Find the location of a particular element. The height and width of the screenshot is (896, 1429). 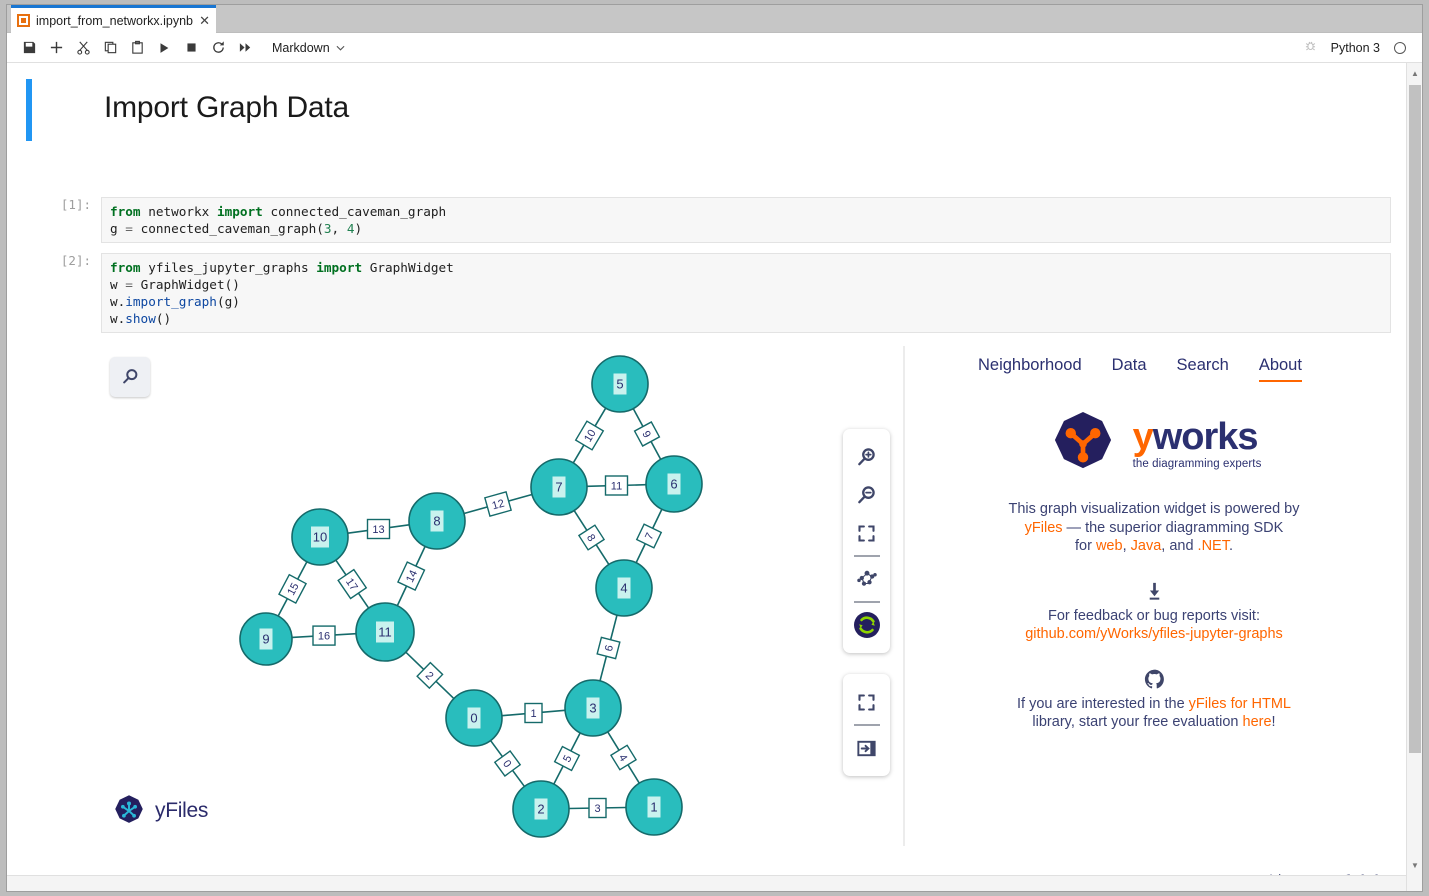

run-cell-button is located at coordinates (164, 48).